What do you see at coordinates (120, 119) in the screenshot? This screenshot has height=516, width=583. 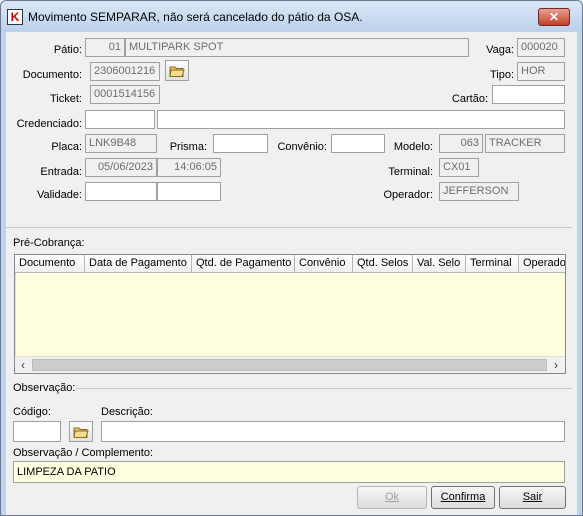 I see `credenciado-code-field` at bounding box center [120, 119].